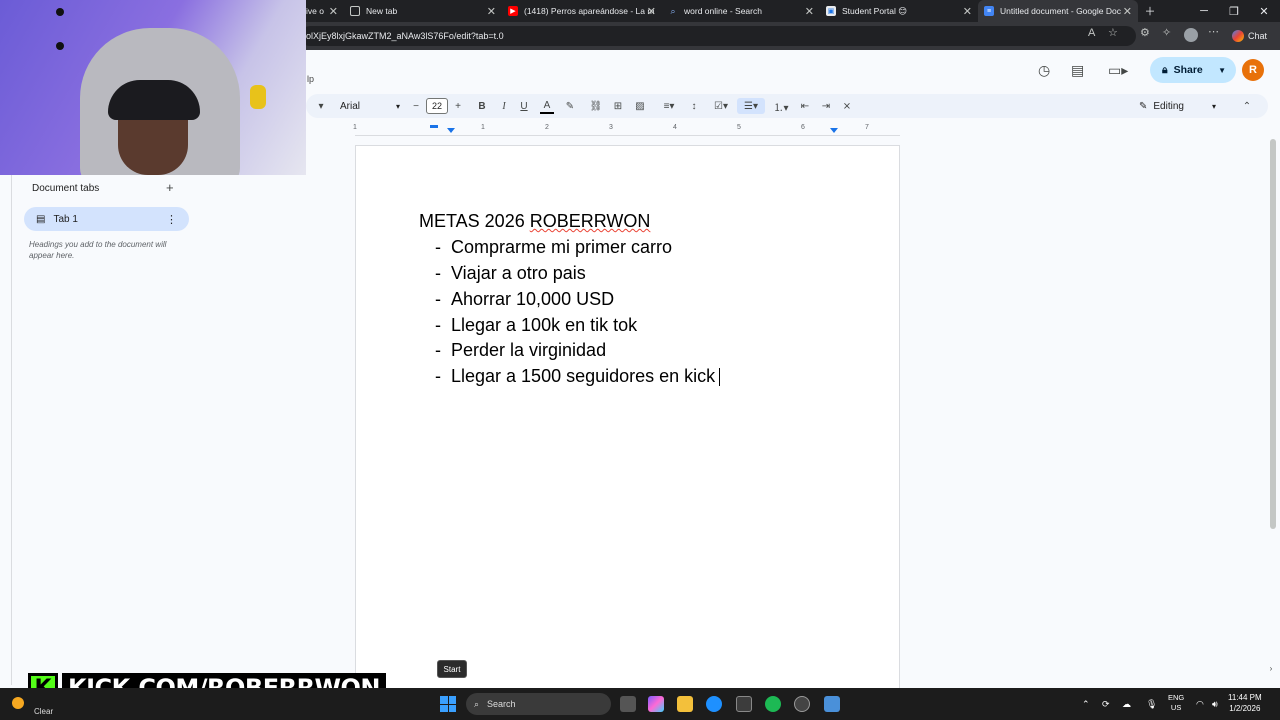 Image resolution: width=1280 pixels, height=720 pixels. I want to click on system-clock: 11:44 PM 1/2/2026, so click(1245, 703).